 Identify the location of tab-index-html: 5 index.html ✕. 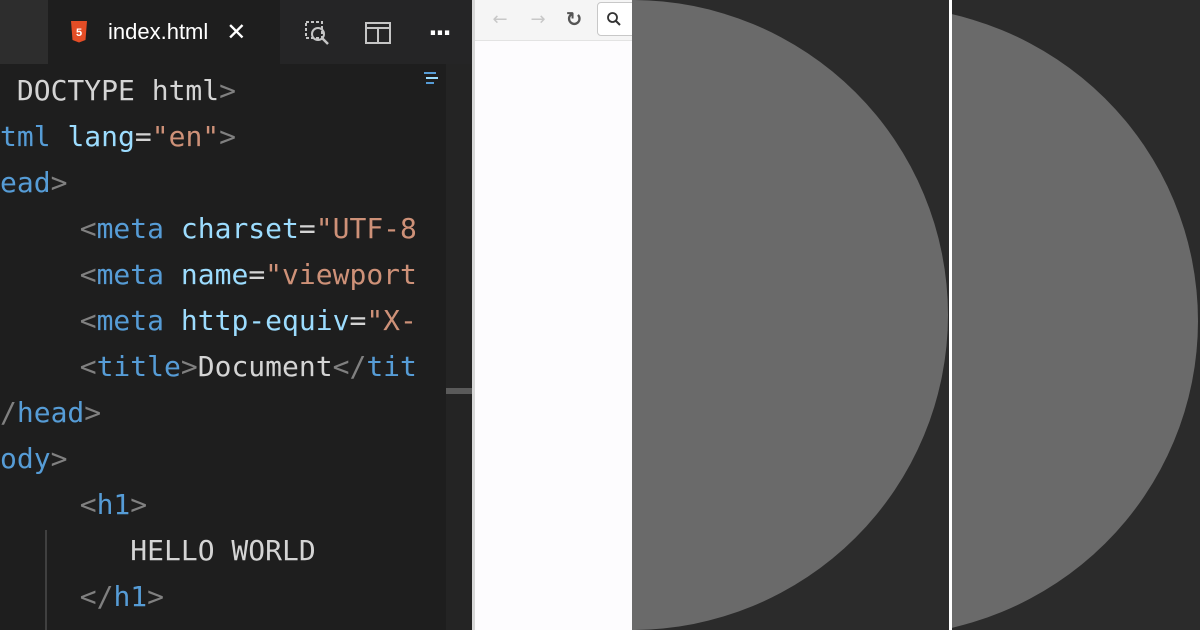
(164, 32).